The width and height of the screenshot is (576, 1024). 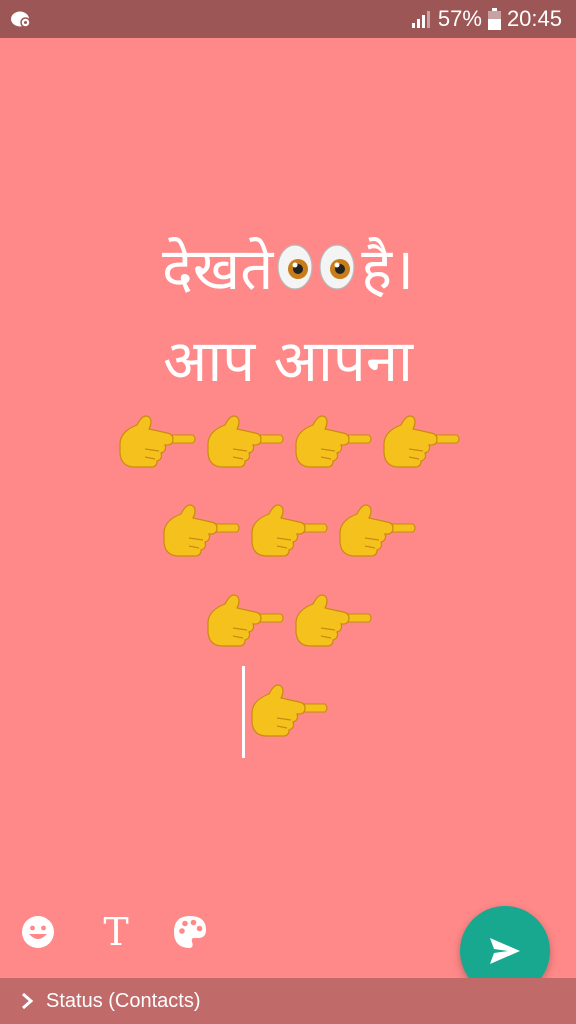 I want to click on text-cursor, so click(x=243, y=712).